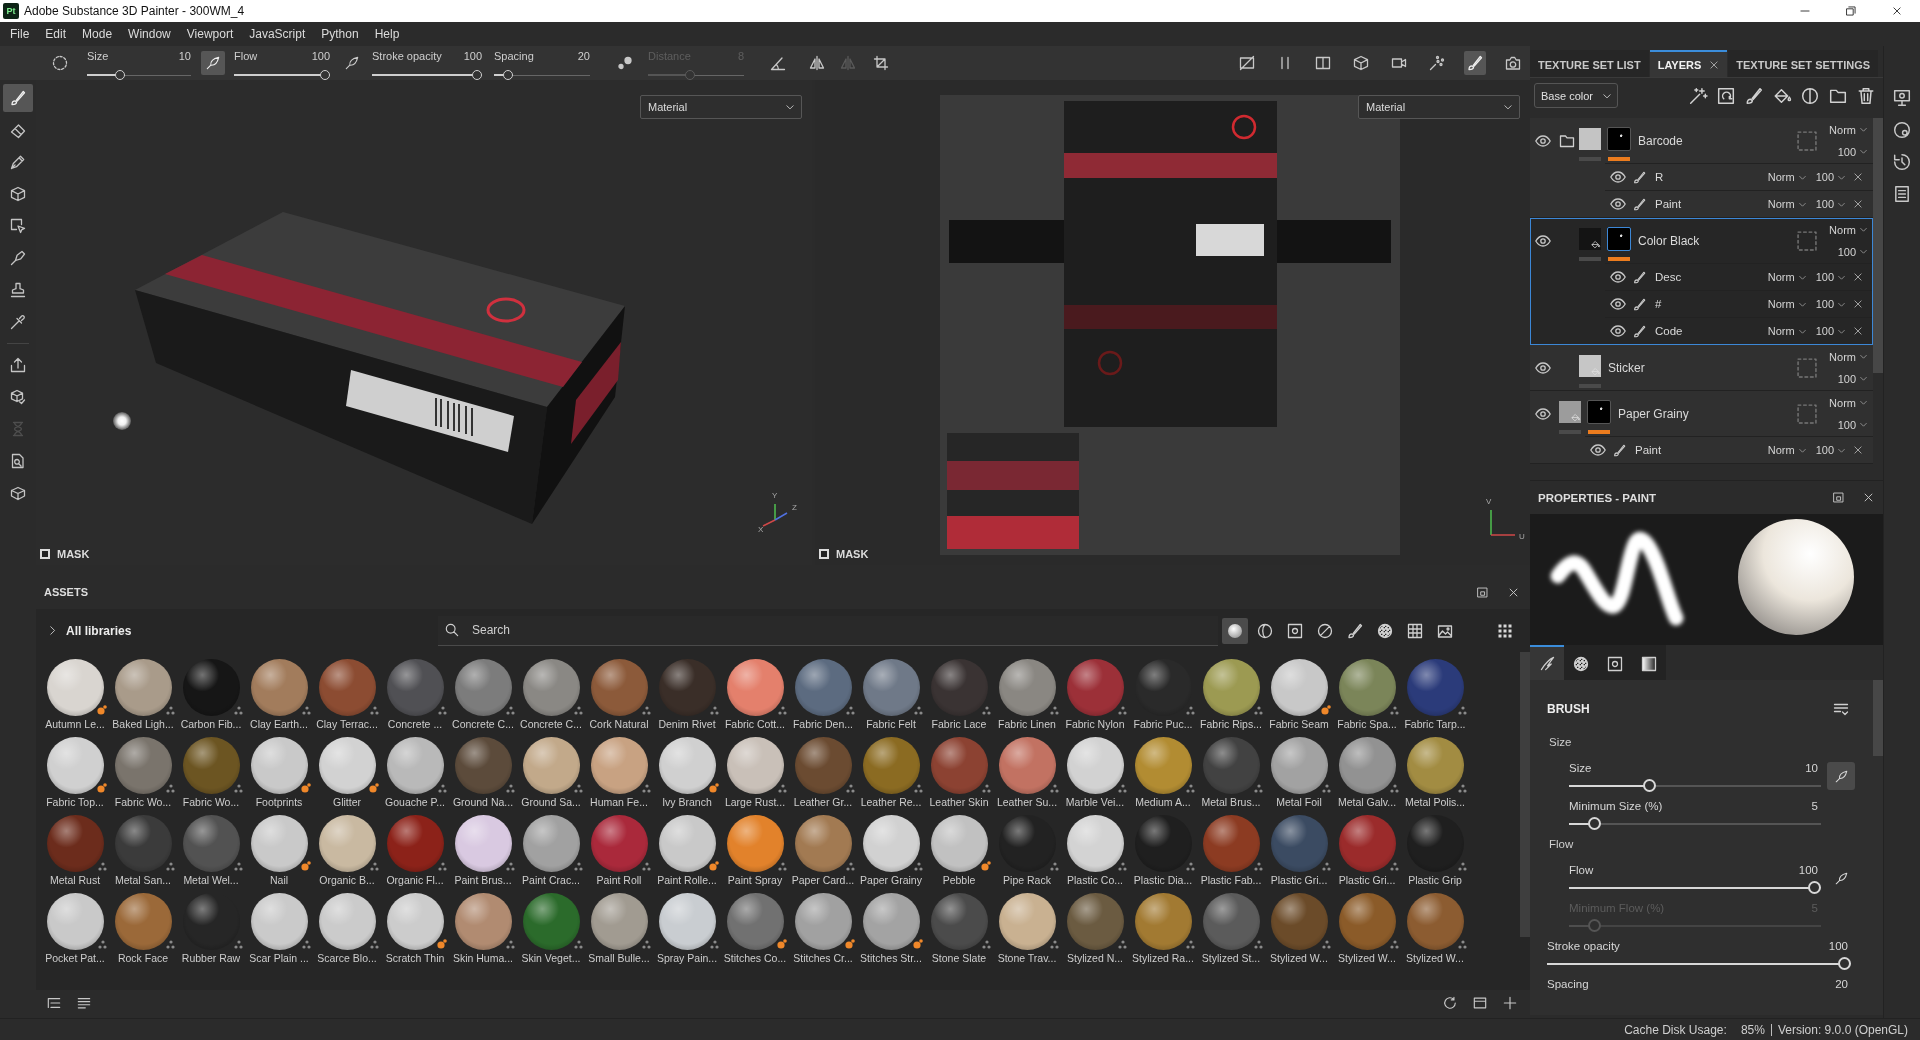  I want to click on menu-item: Mode, so click(97, 34).